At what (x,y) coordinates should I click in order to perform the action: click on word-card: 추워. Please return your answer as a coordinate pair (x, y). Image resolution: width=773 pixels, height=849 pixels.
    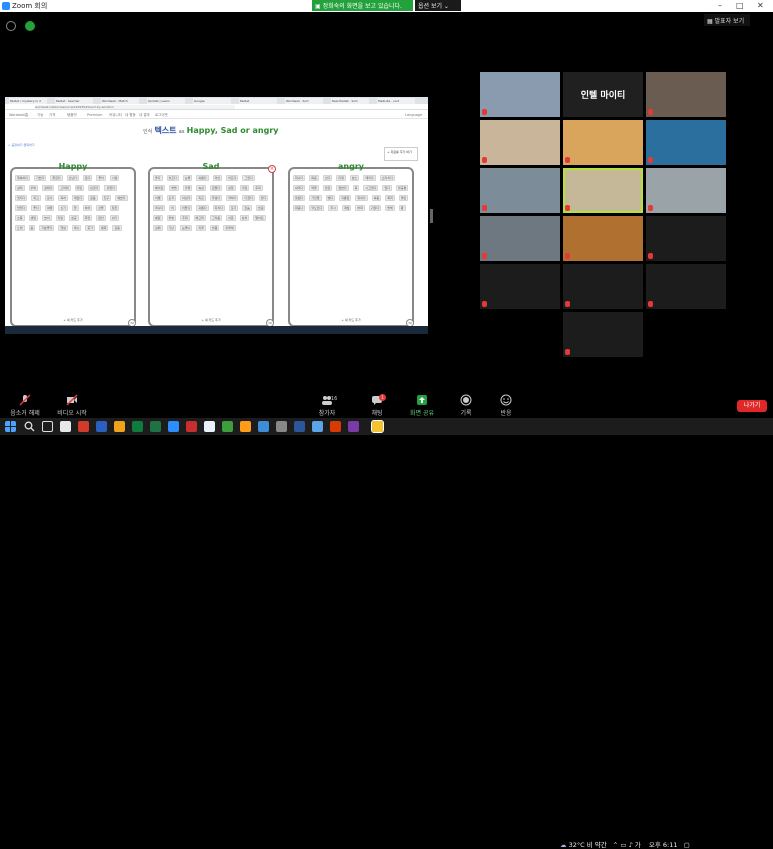
    Looking at the image, I should click on (185, 218).